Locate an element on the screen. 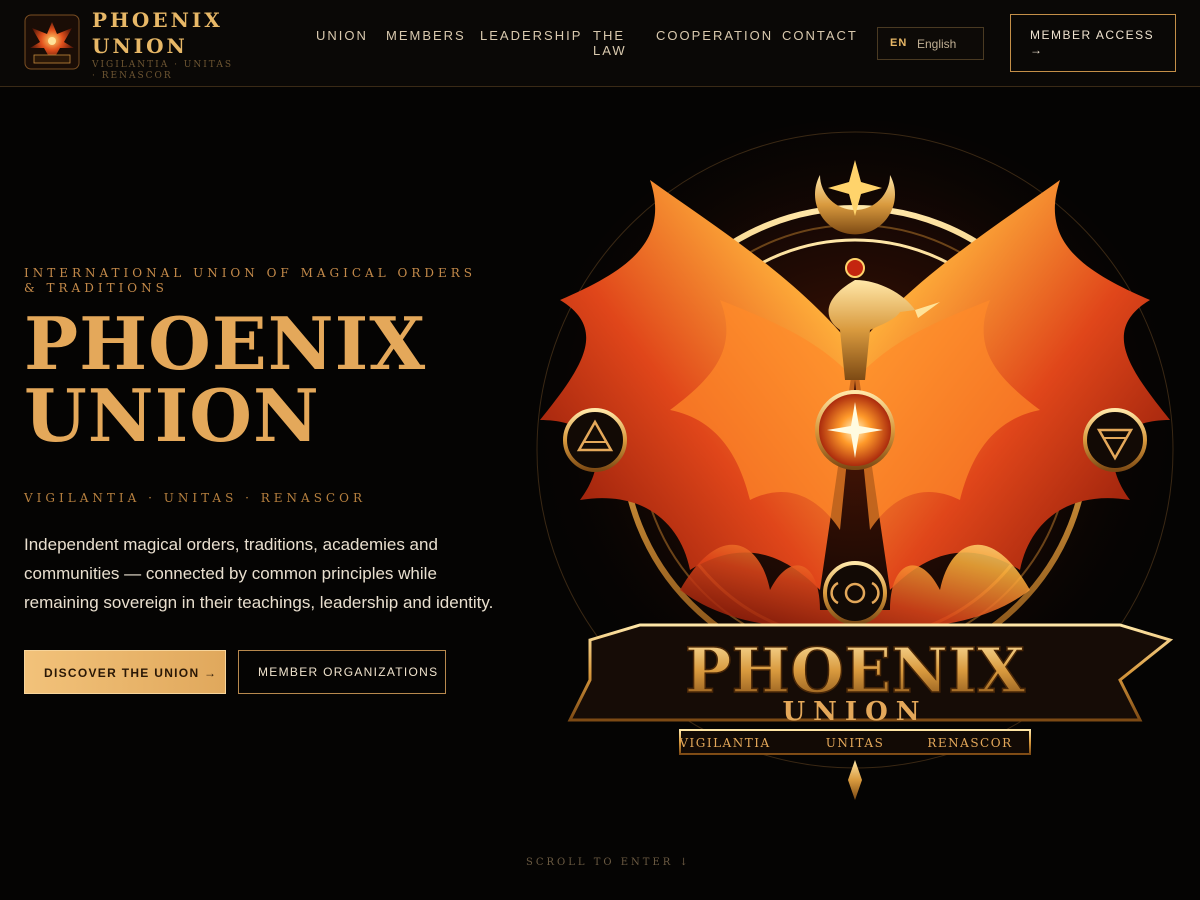  brand-tagline: VIGILANTIA · UNITAS · RENASCOR is located at coordinates (162, 70).